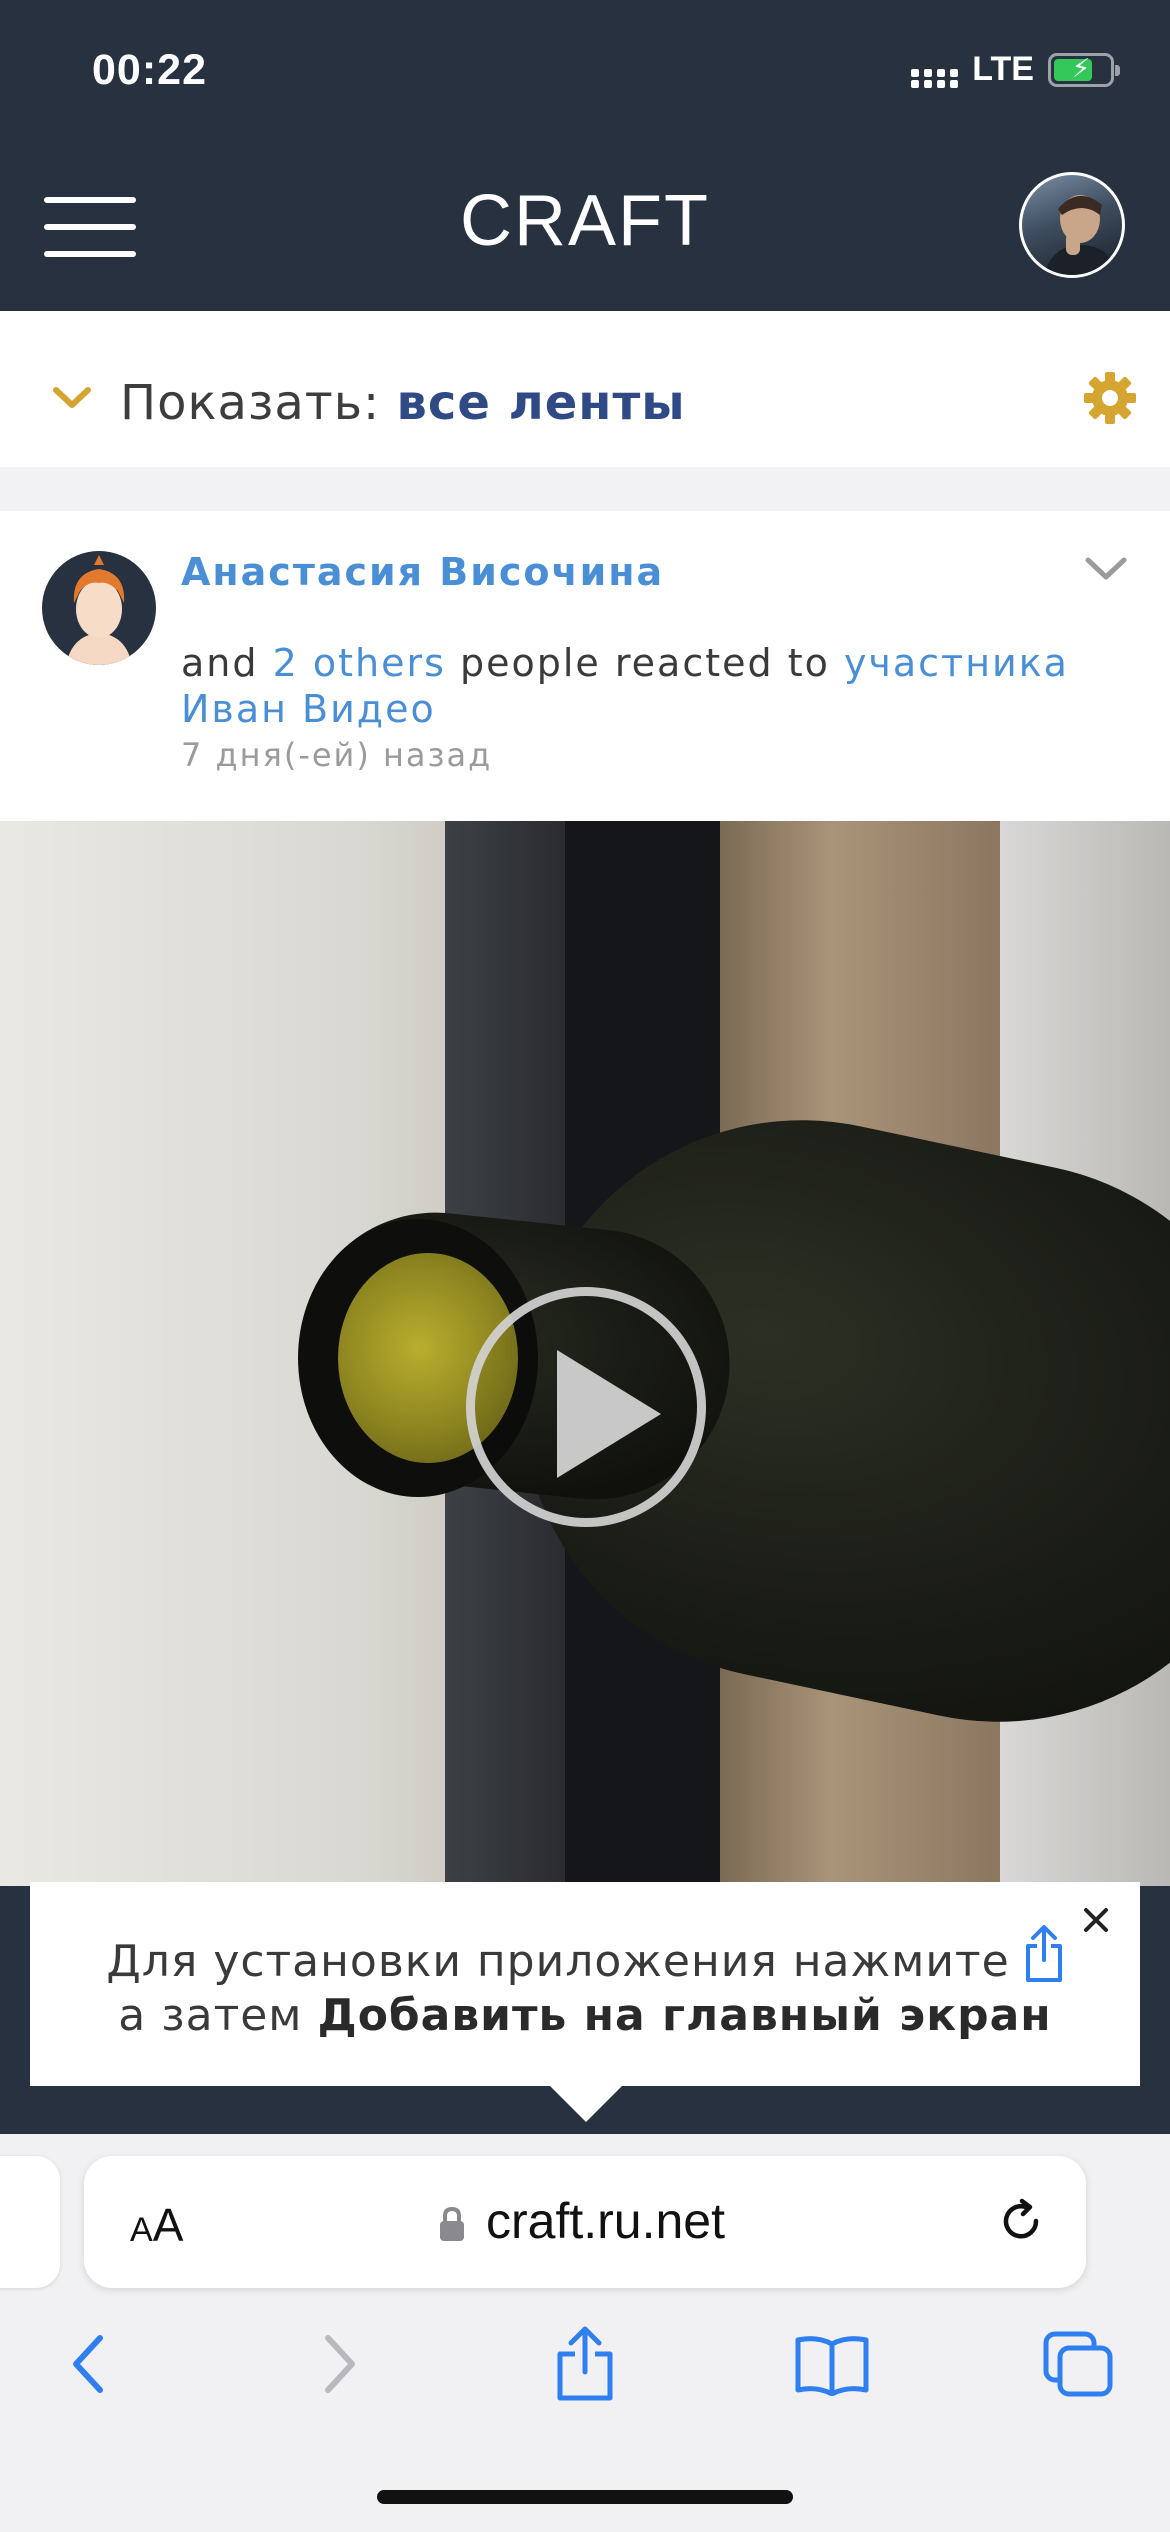  Describe the element at coordinates (72, 400) in the screenshot. I see `chevron-down-icon` at that location.